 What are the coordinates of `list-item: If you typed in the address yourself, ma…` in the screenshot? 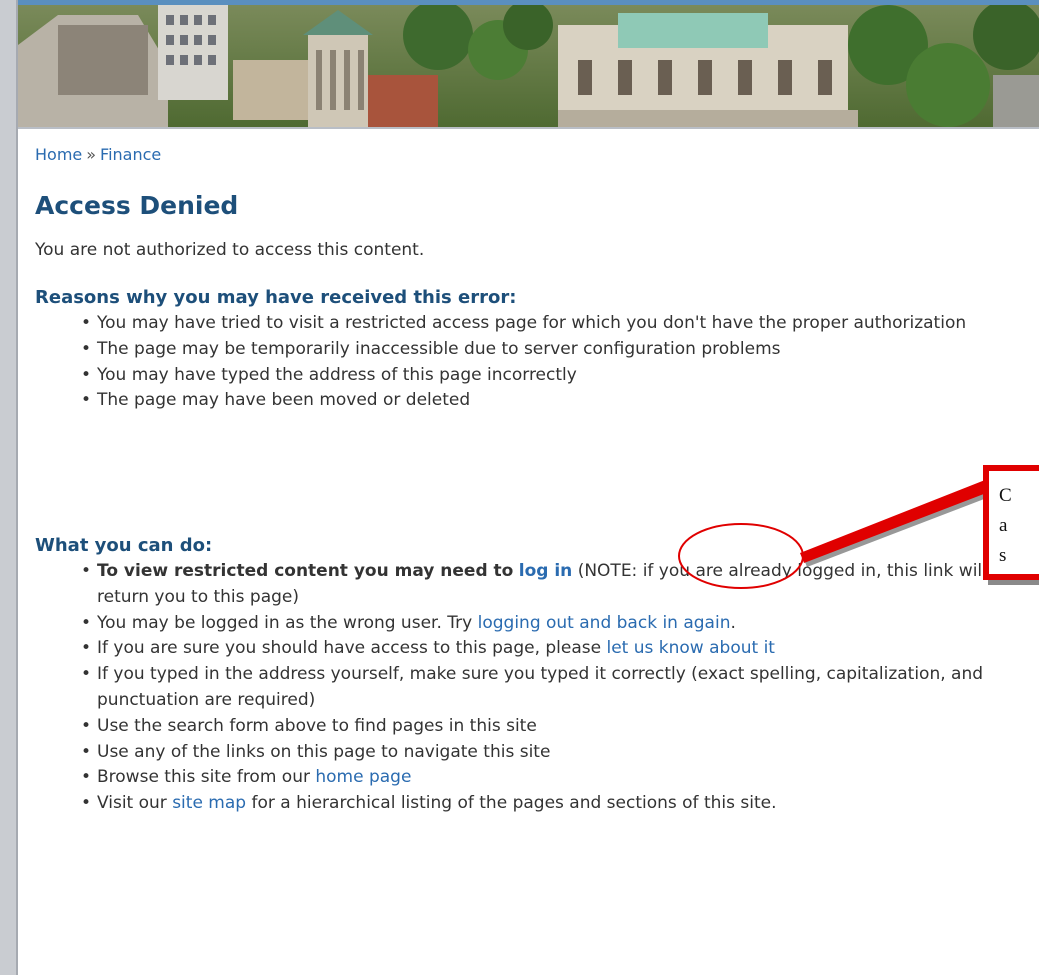 It's located at (549, 688).